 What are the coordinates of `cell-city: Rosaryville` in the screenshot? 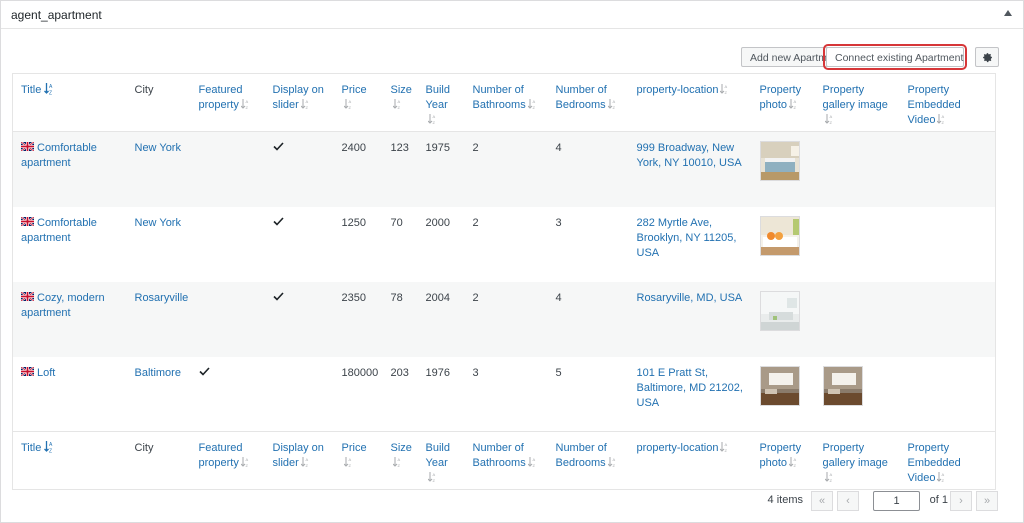 It's located at (159, 319).